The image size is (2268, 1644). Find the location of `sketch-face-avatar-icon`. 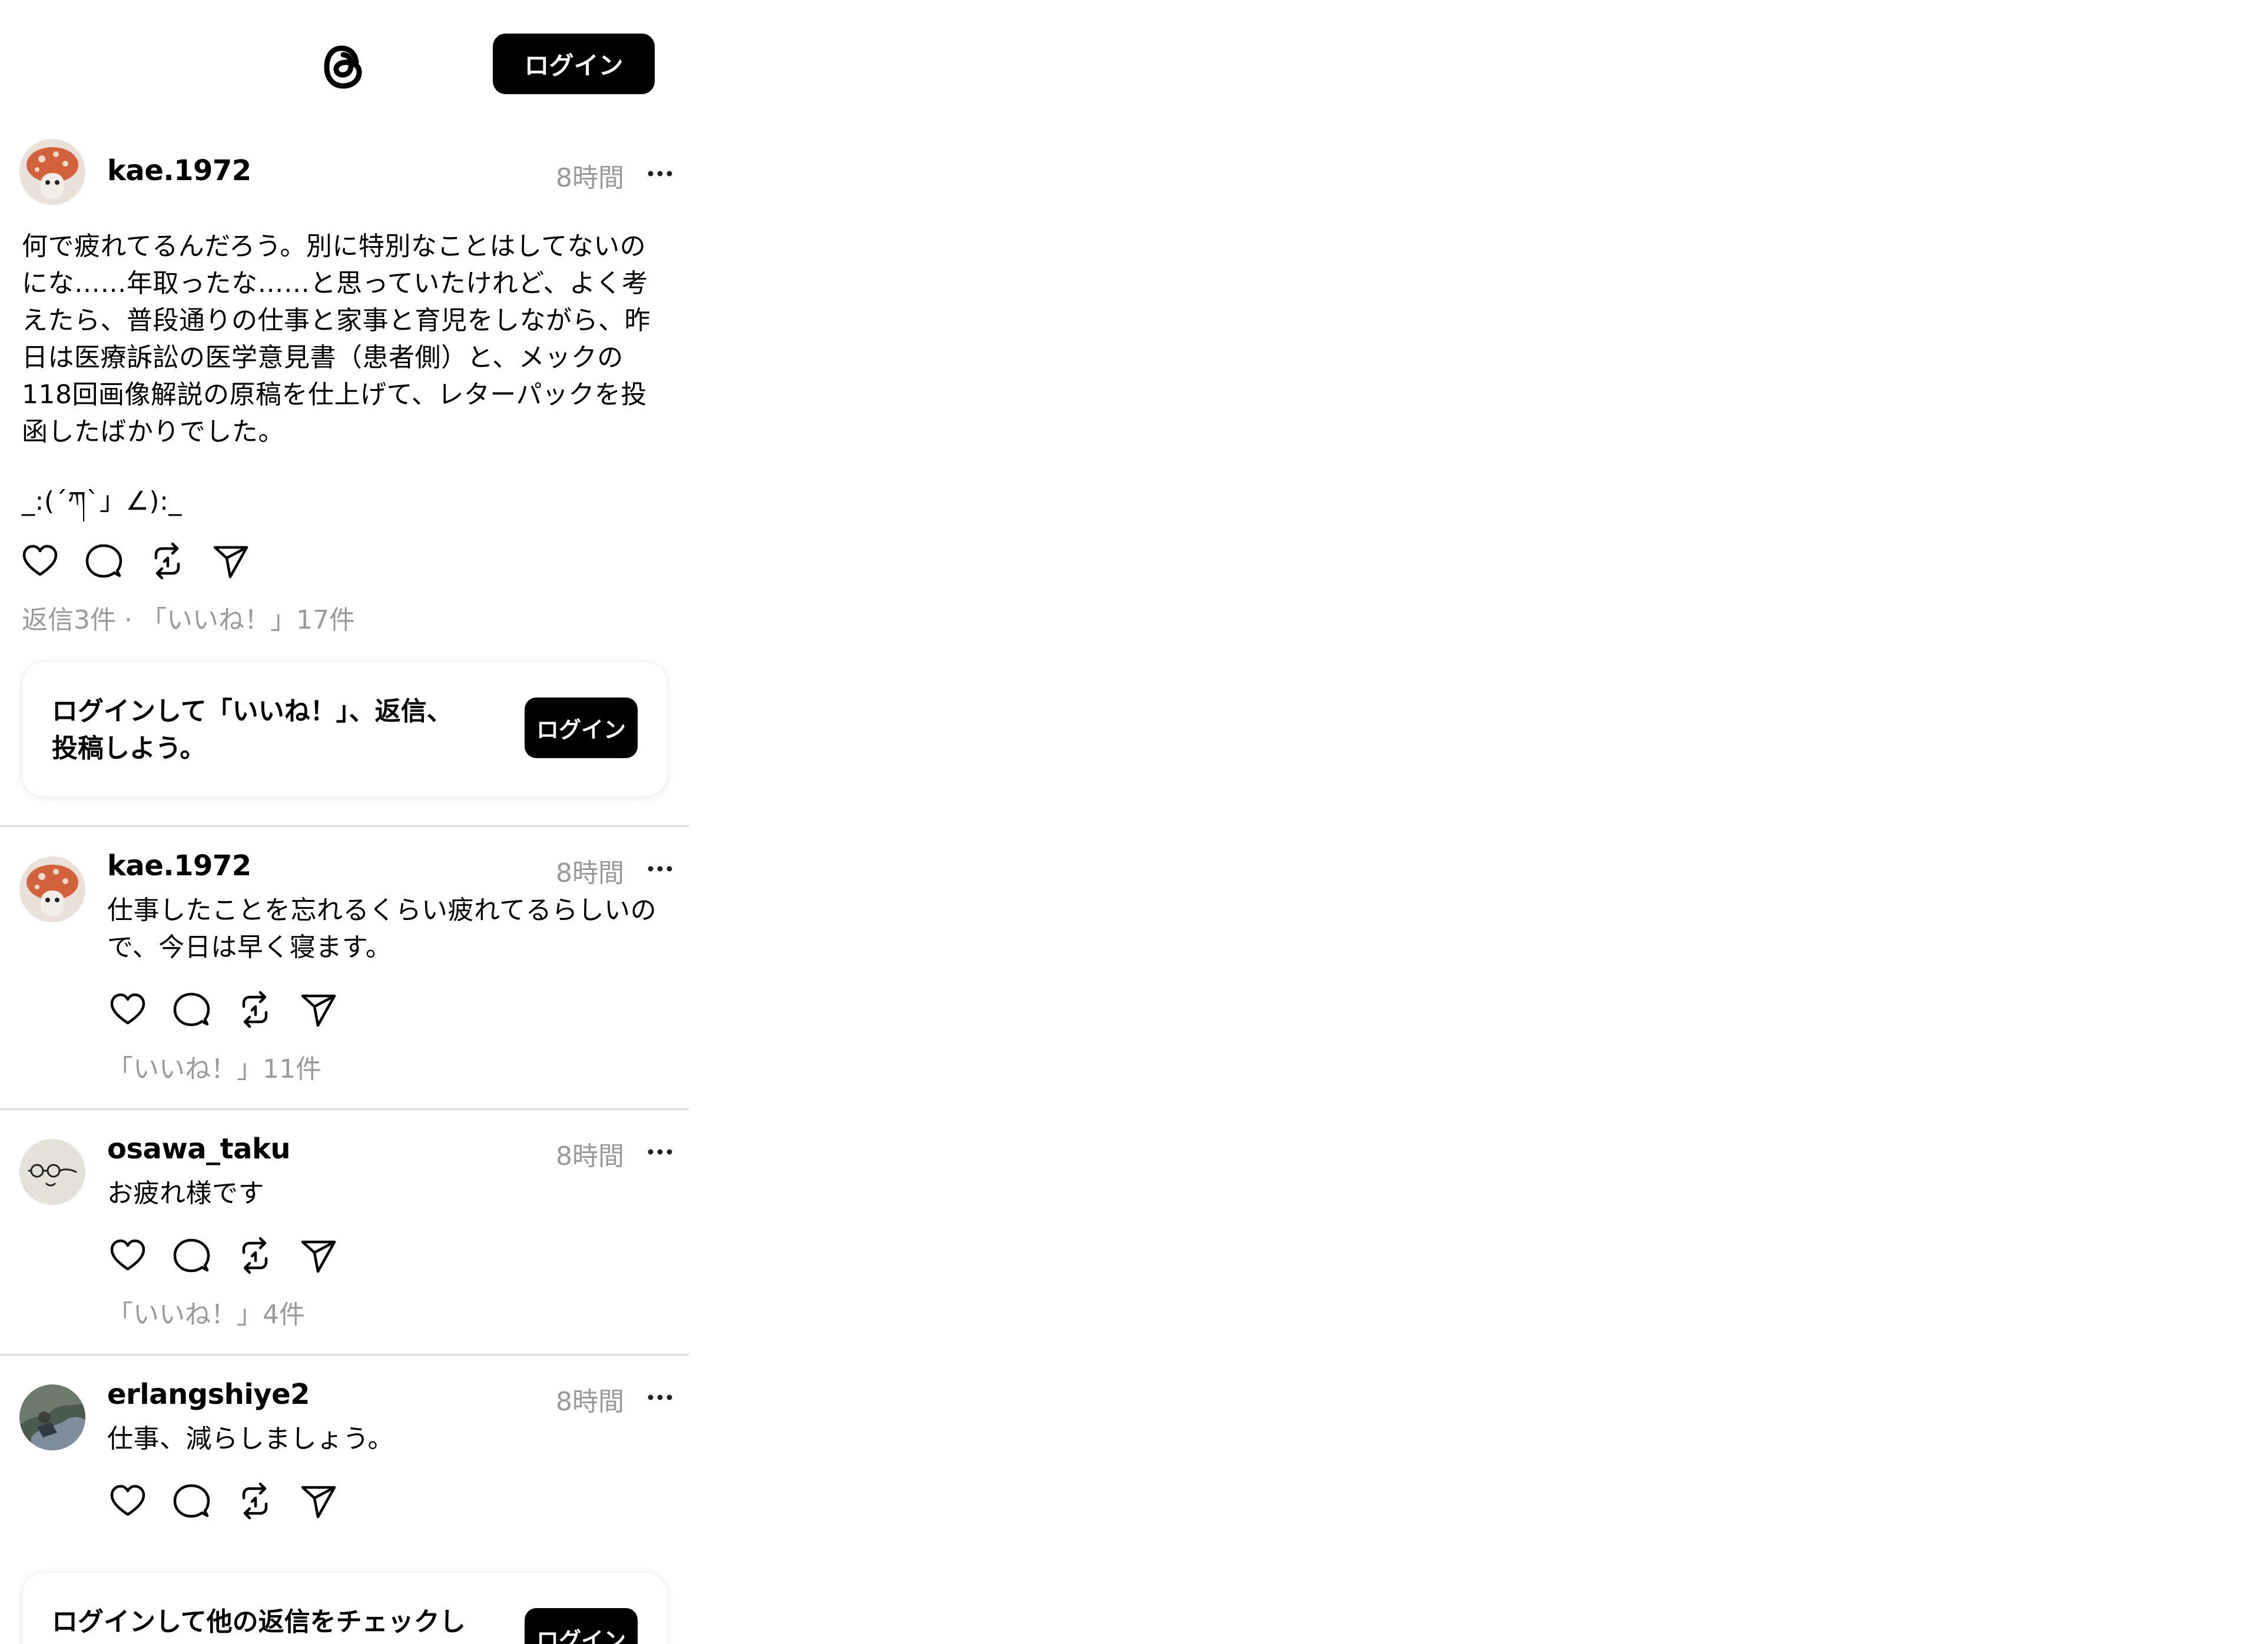

sketch-face-avatar-icon is located at coordinates (52, 1172).